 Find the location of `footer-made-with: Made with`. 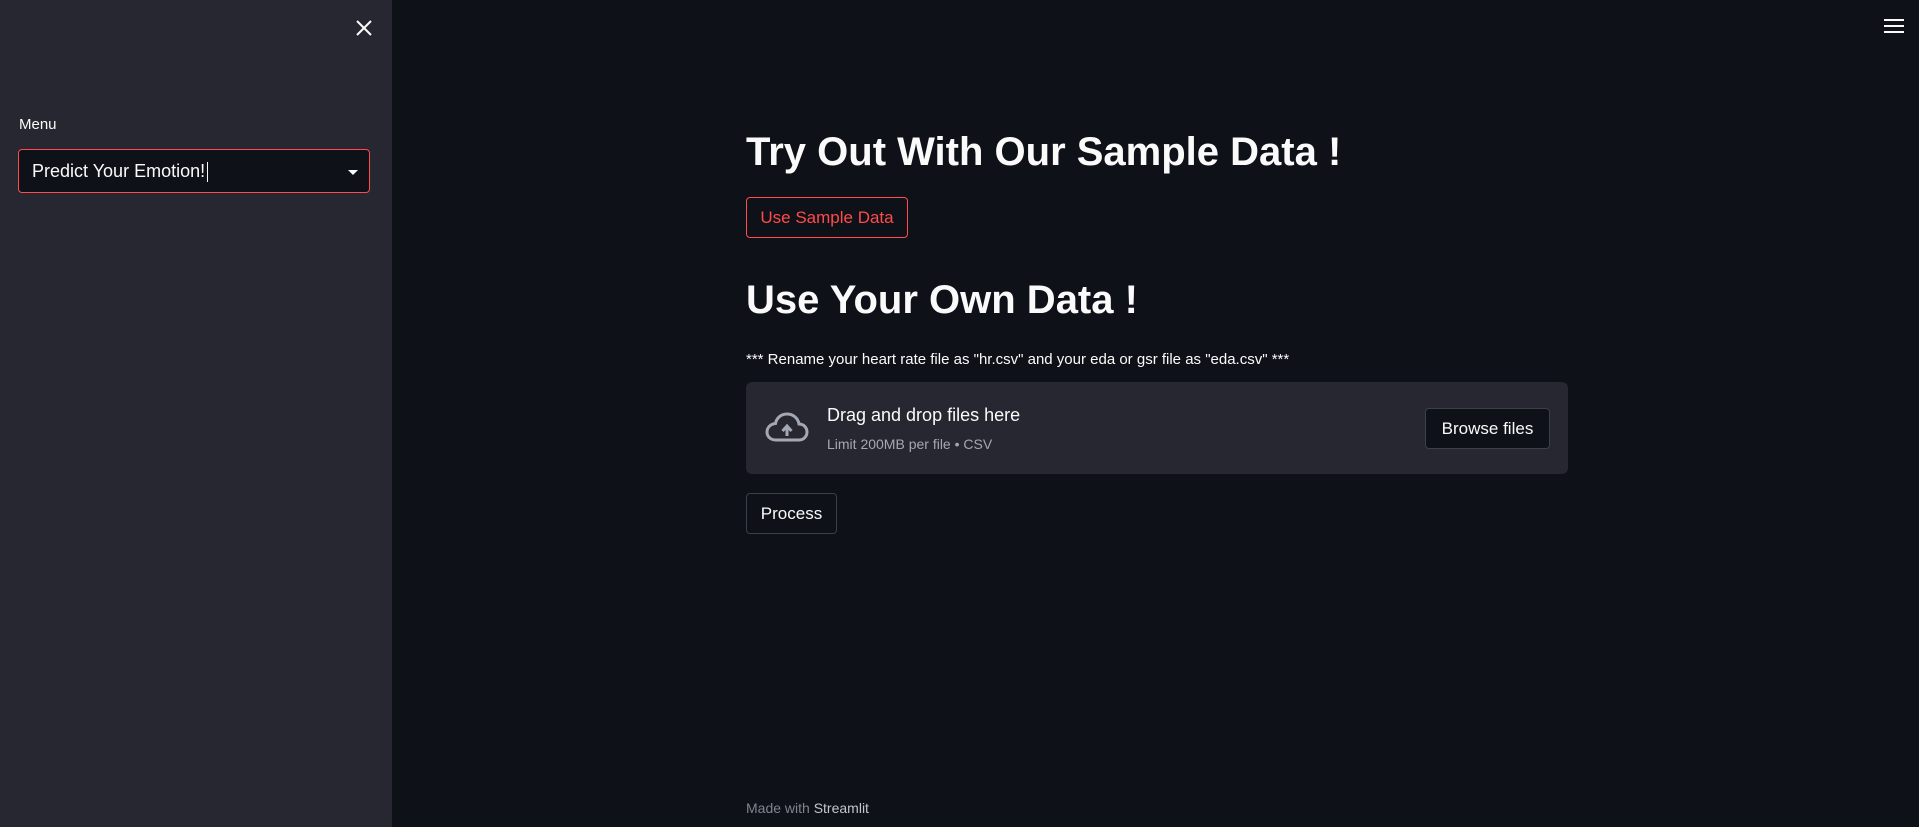

footer-made-with: Made with is located at coordinates (778, 808).